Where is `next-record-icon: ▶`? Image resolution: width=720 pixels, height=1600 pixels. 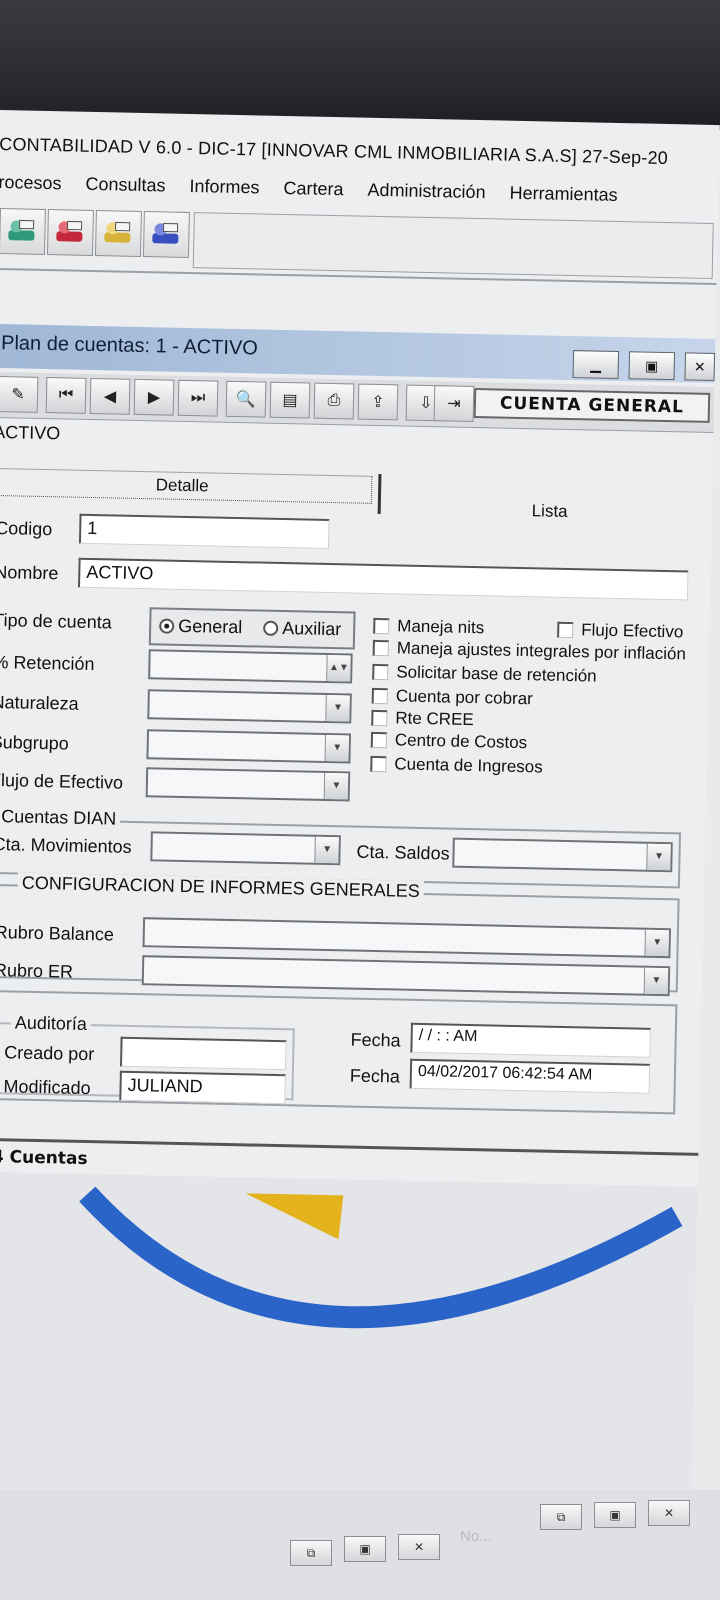
next-record-icon: ▶ is located at coordinates (154, 397).